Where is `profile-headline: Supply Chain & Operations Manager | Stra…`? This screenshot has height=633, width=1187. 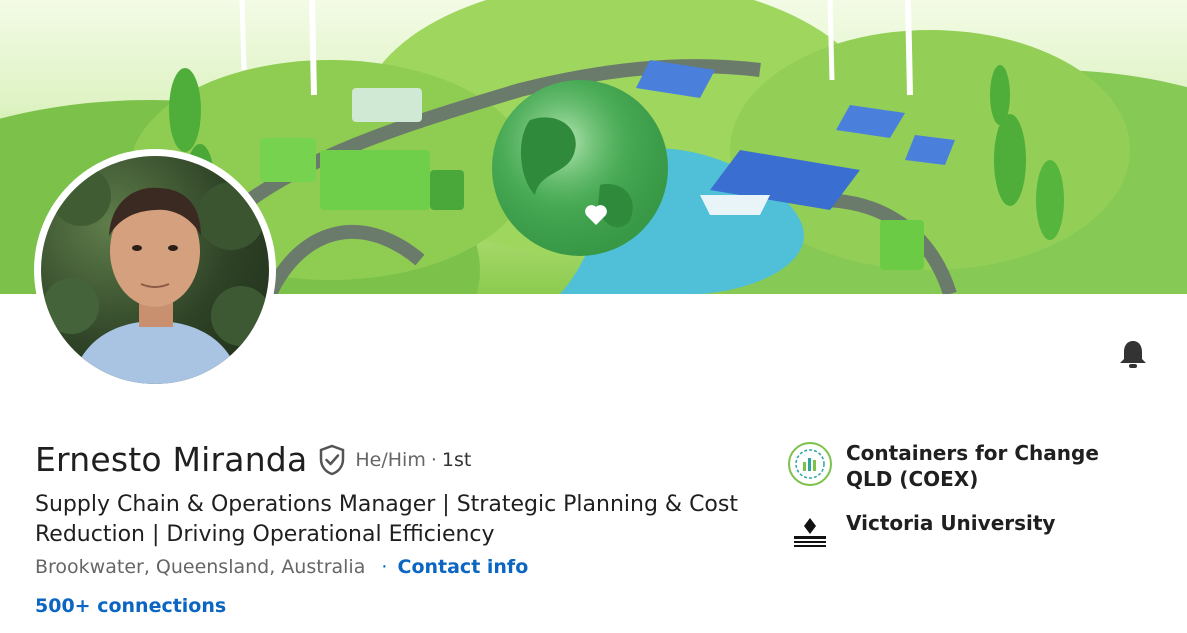 profile-headline: Supply Chain & Operations Manager | Stra… is located at coordinates (386, 519).